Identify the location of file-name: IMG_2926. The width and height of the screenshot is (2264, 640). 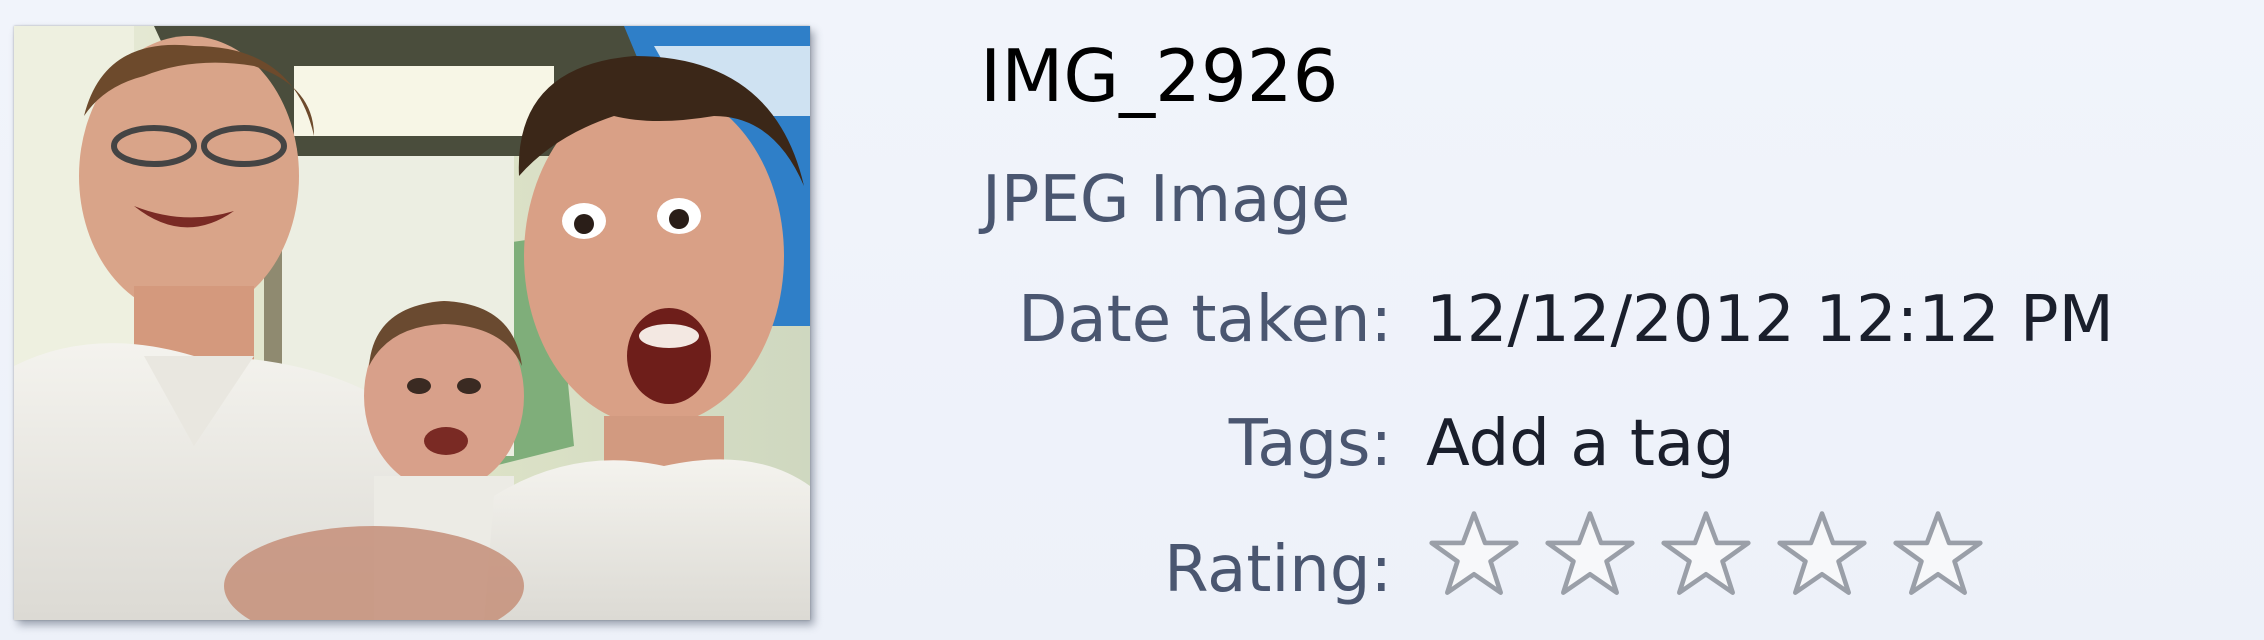
(1159, 76).